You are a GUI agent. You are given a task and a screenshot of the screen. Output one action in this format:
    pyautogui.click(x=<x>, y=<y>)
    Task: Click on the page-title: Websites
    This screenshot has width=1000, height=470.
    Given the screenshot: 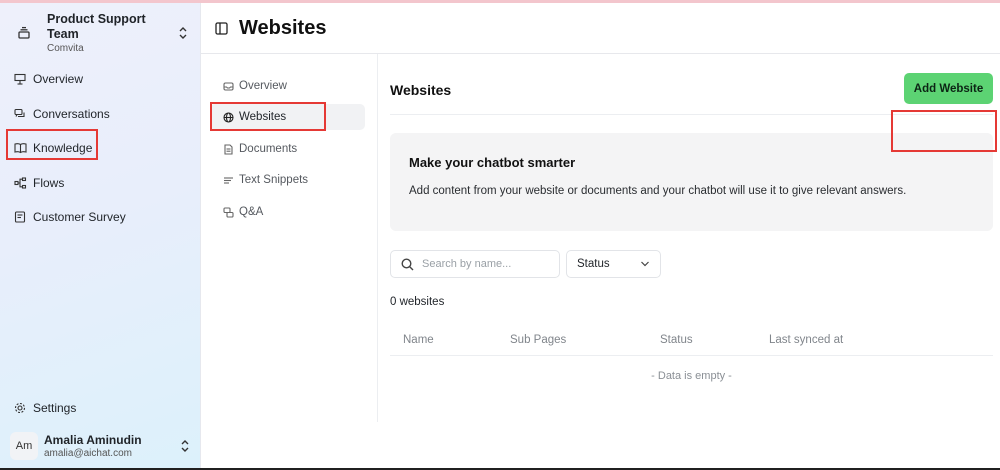 What is the action you would take?
    pyautogui.click(x=283, y=27)
    